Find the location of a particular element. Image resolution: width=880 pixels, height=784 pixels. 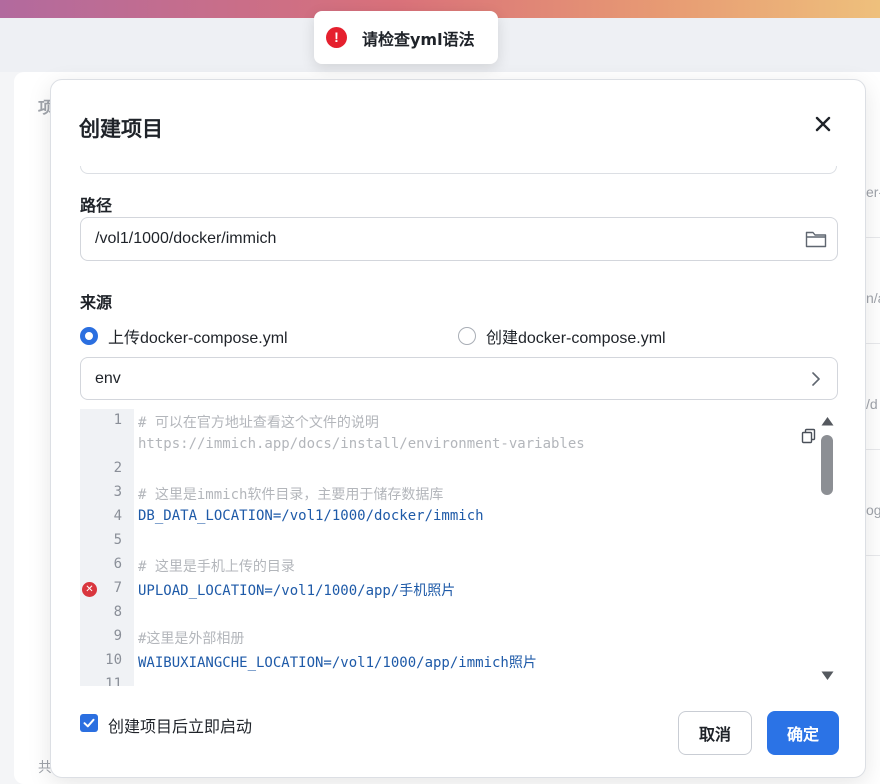

code-line: 11 is located at coordinates (445, 679).